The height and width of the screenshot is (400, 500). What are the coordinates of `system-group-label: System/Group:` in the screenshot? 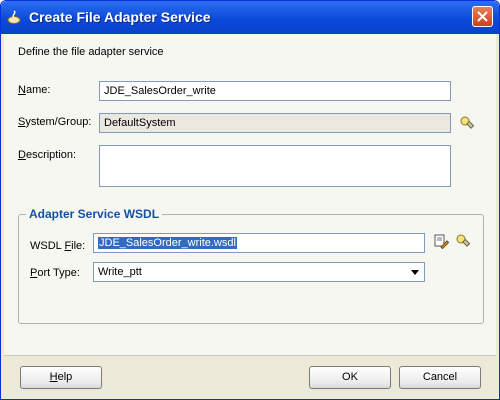 It's located at (54, 122).